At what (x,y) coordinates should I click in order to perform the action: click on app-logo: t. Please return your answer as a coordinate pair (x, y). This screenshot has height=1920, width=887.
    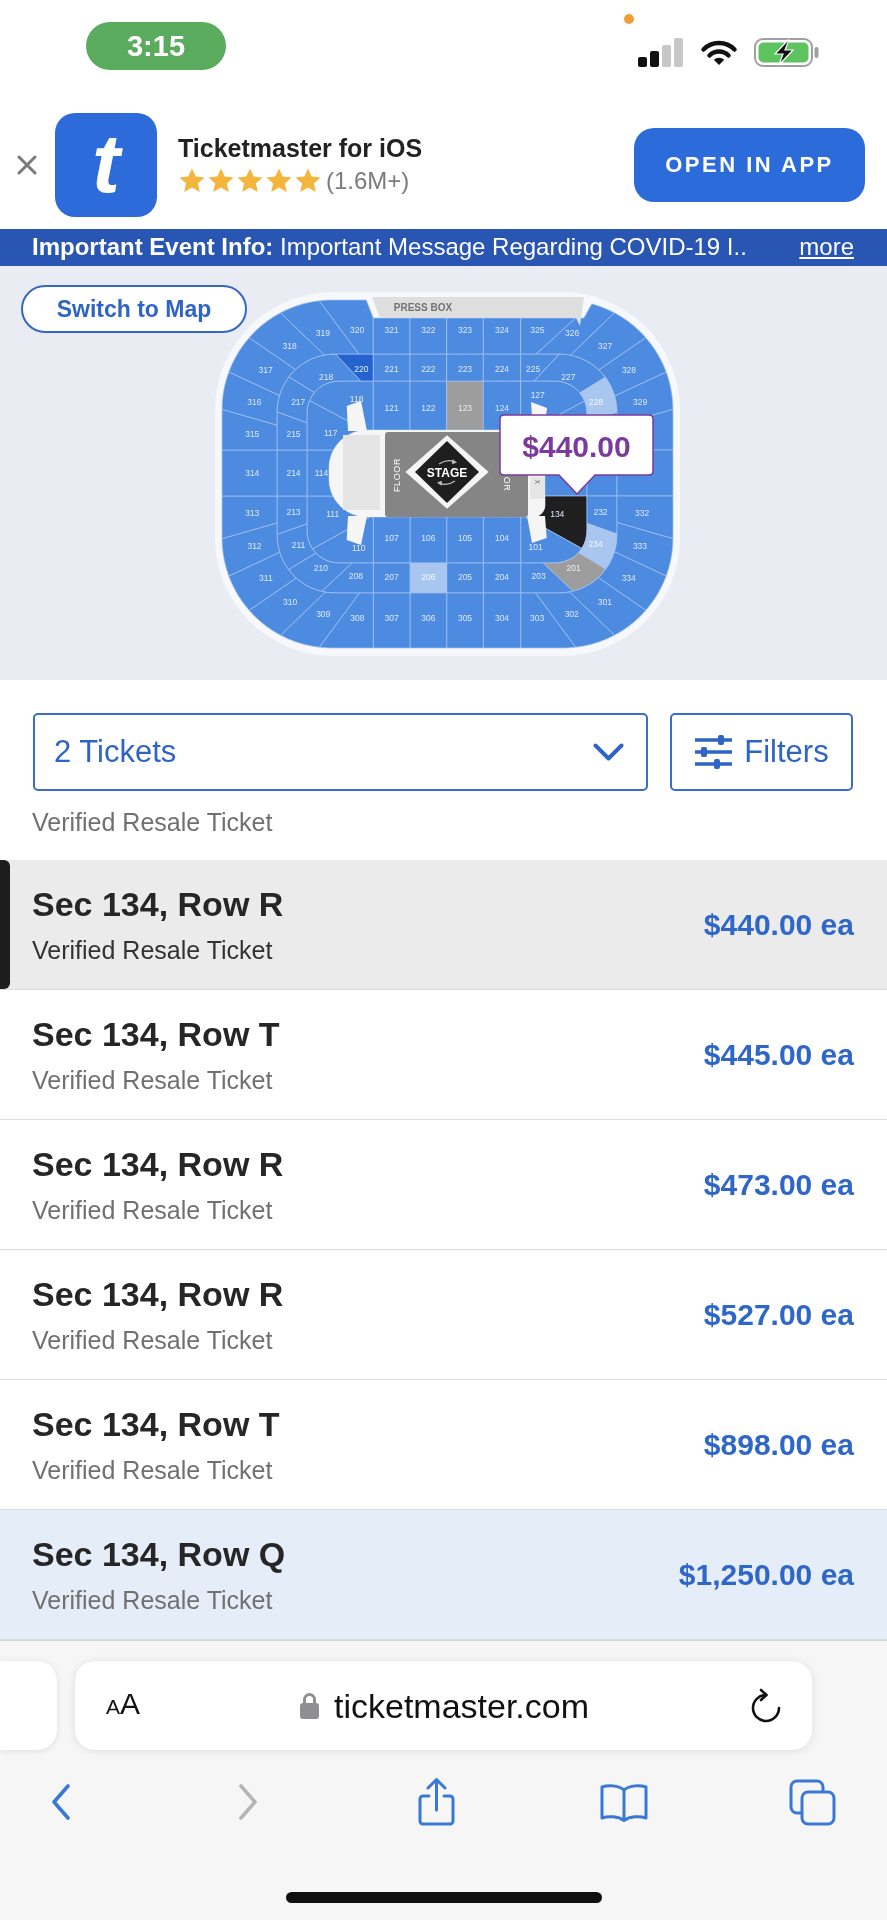
    Looking at the image, I should click on (106, 164).